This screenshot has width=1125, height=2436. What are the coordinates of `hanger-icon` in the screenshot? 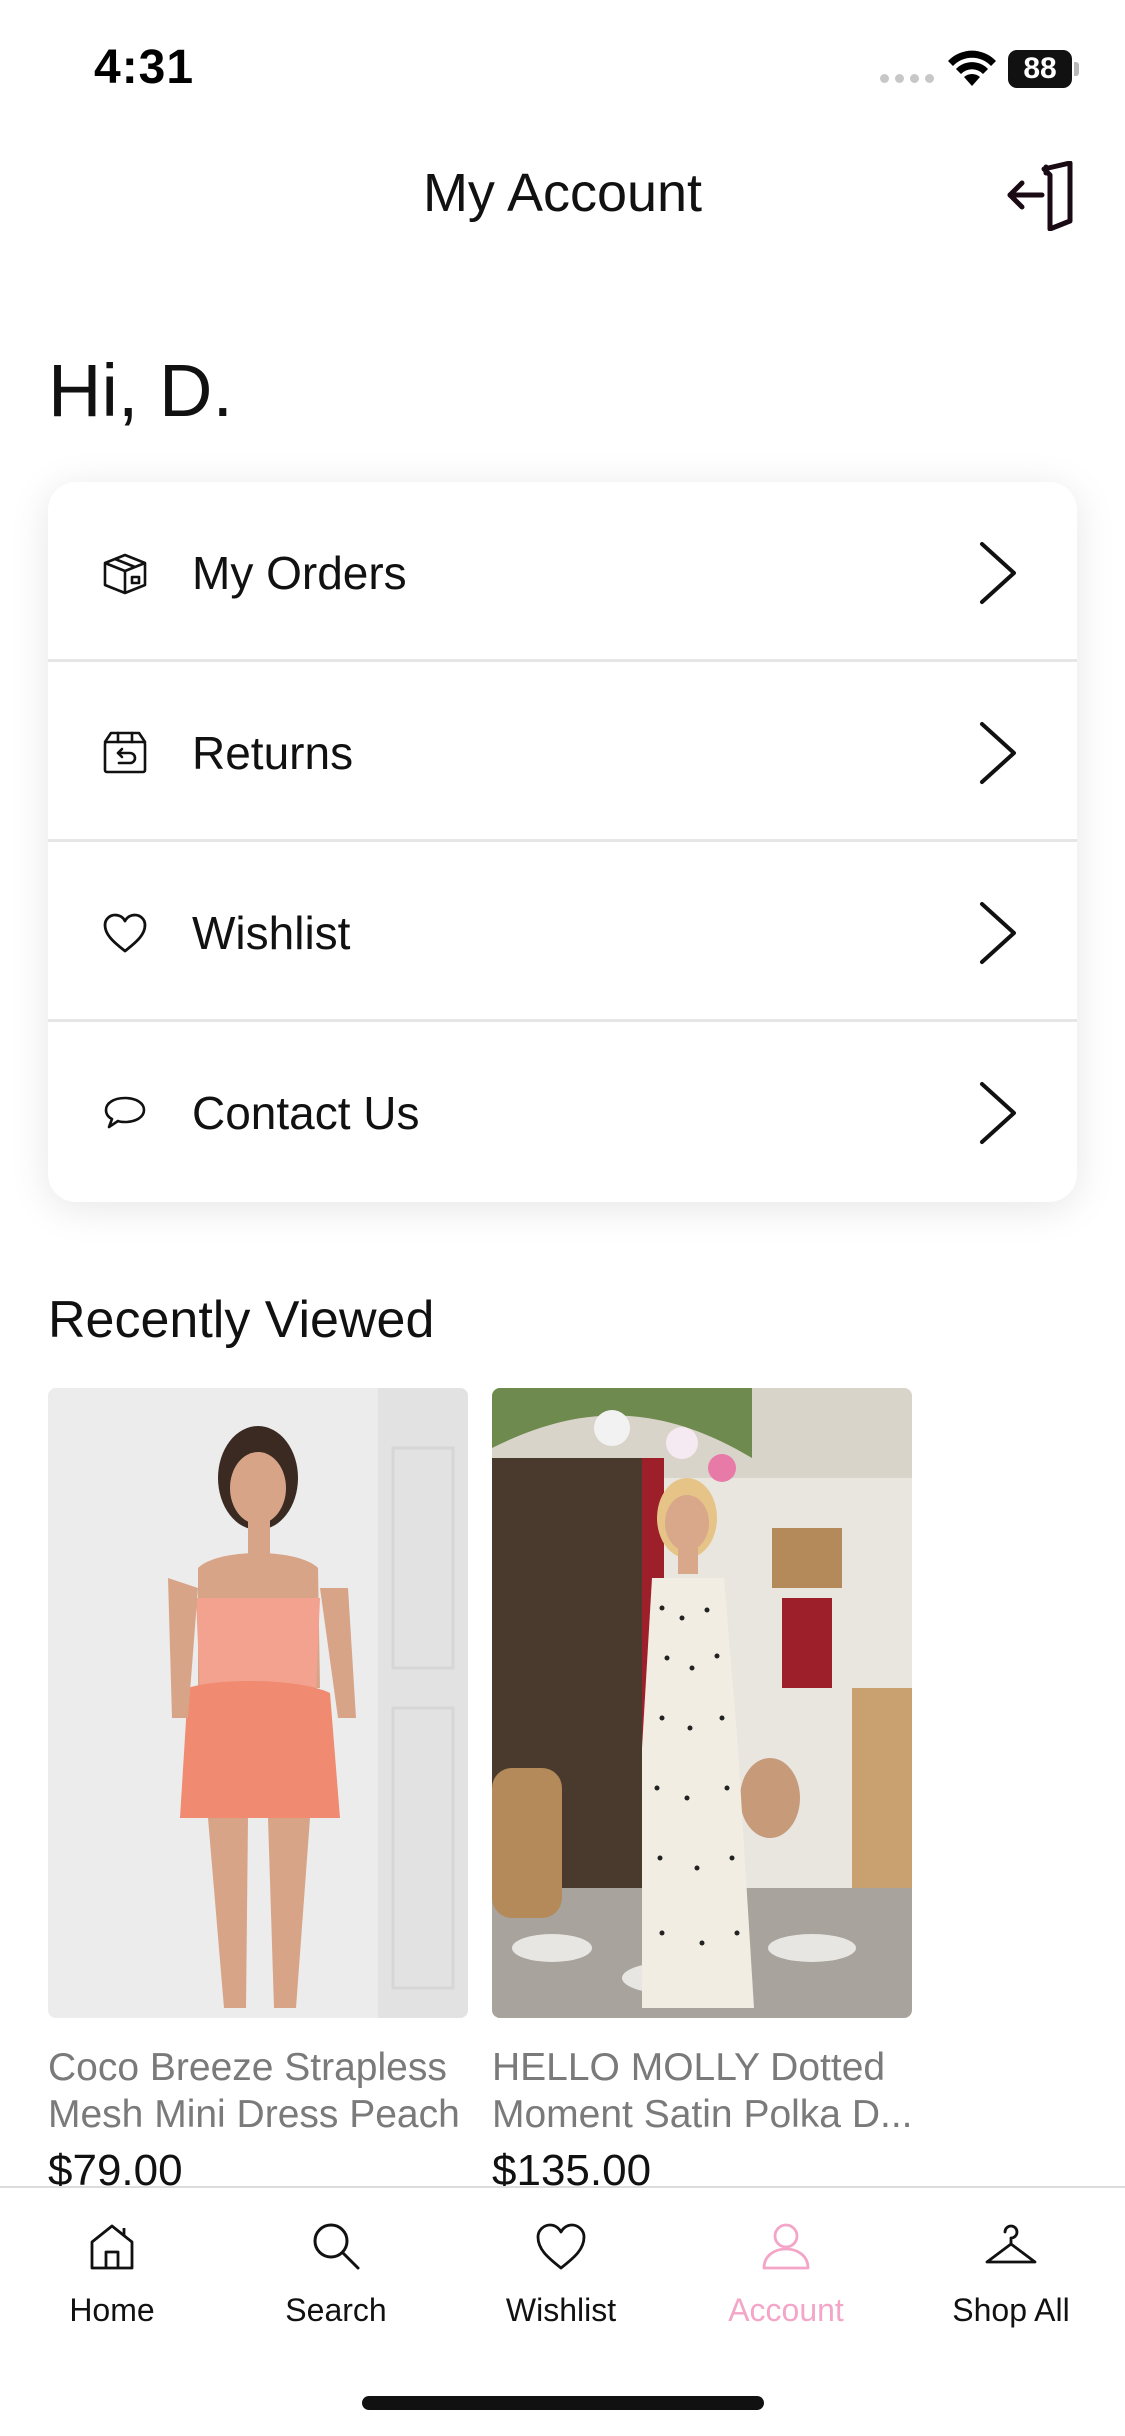 It's located at (1011, 2244).